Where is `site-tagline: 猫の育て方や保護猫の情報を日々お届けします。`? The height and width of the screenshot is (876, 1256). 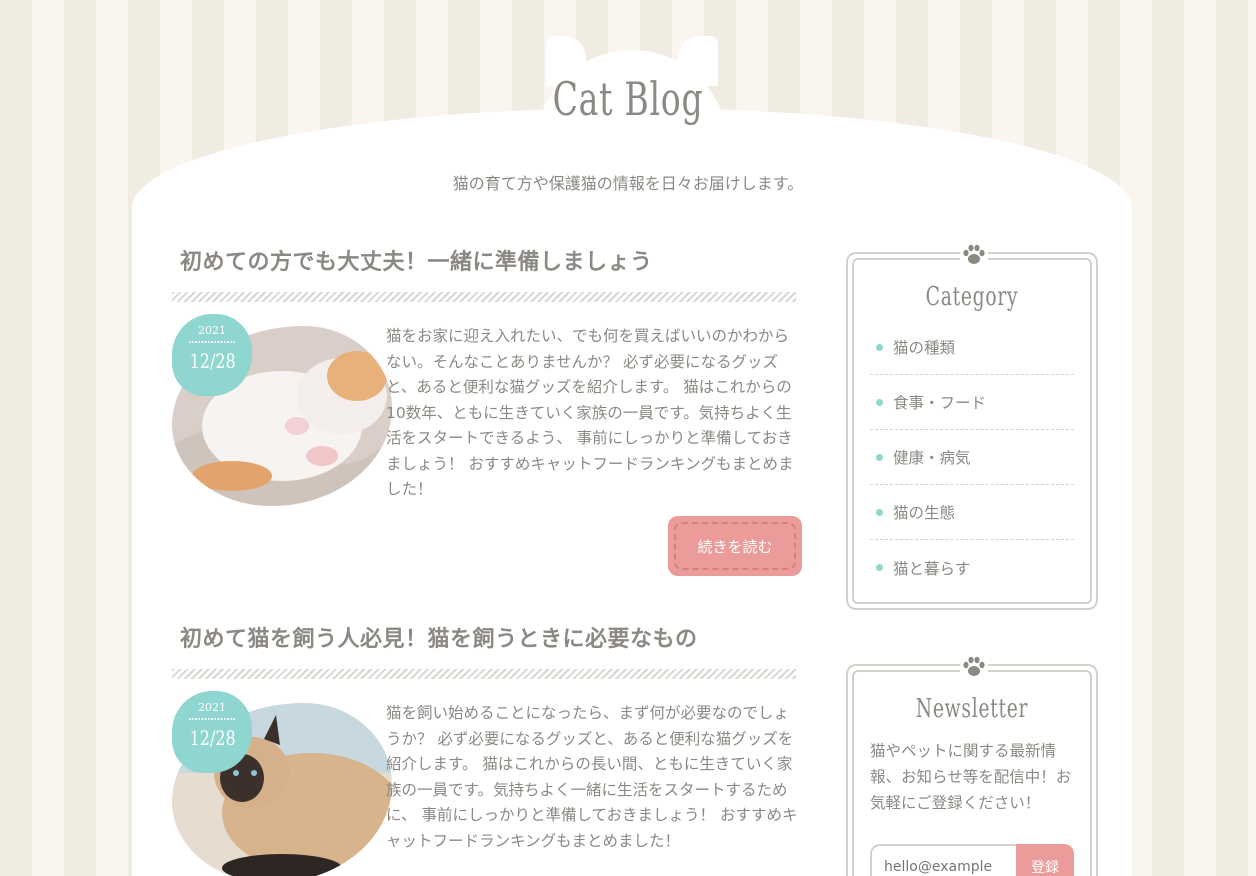
site-tagline: 猫の育て方や保護猫の情報を日々お届けします。 is located at coordinates (628, 183).